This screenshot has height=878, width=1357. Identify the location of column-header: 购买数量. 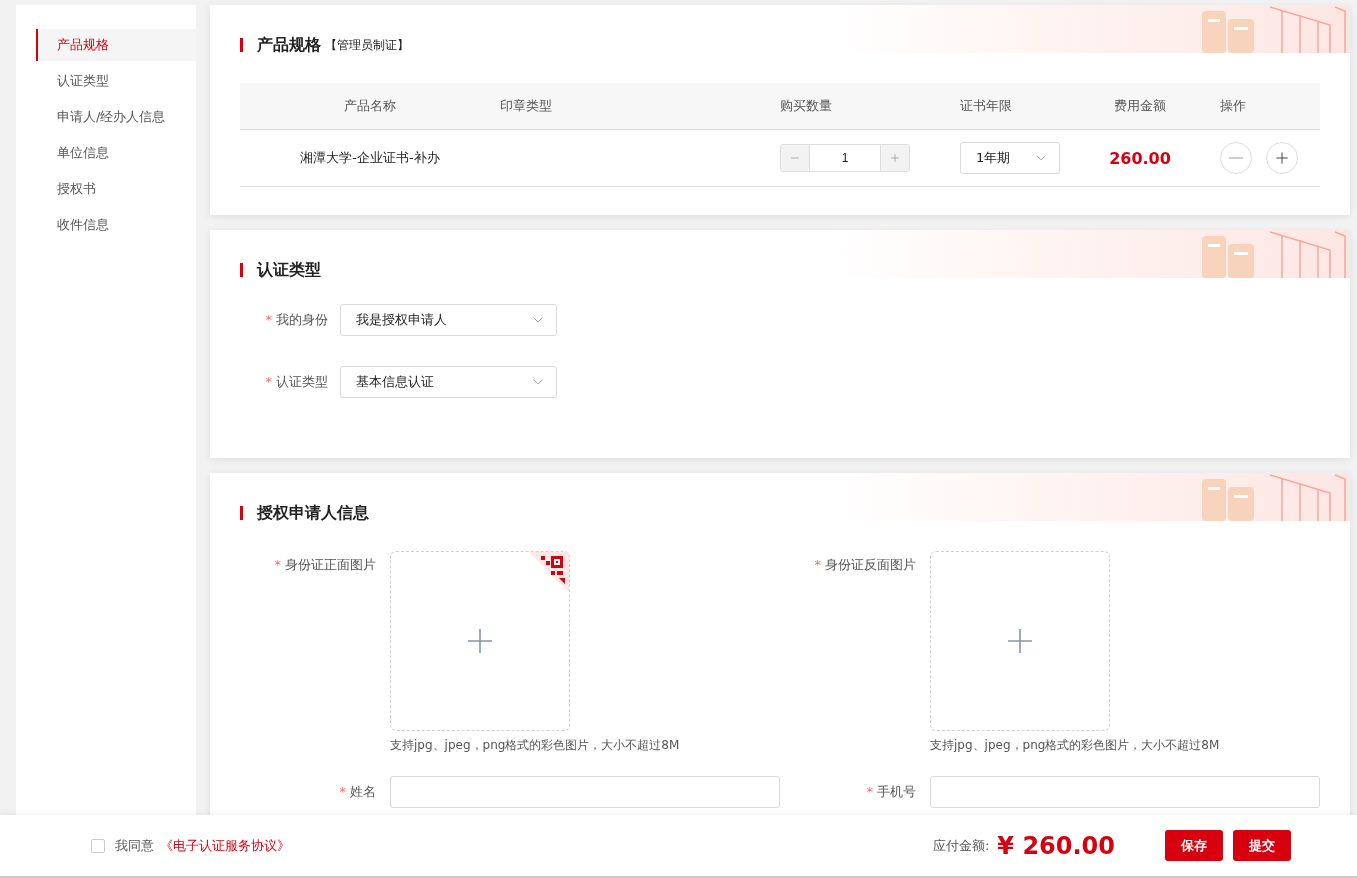
(806, 106).